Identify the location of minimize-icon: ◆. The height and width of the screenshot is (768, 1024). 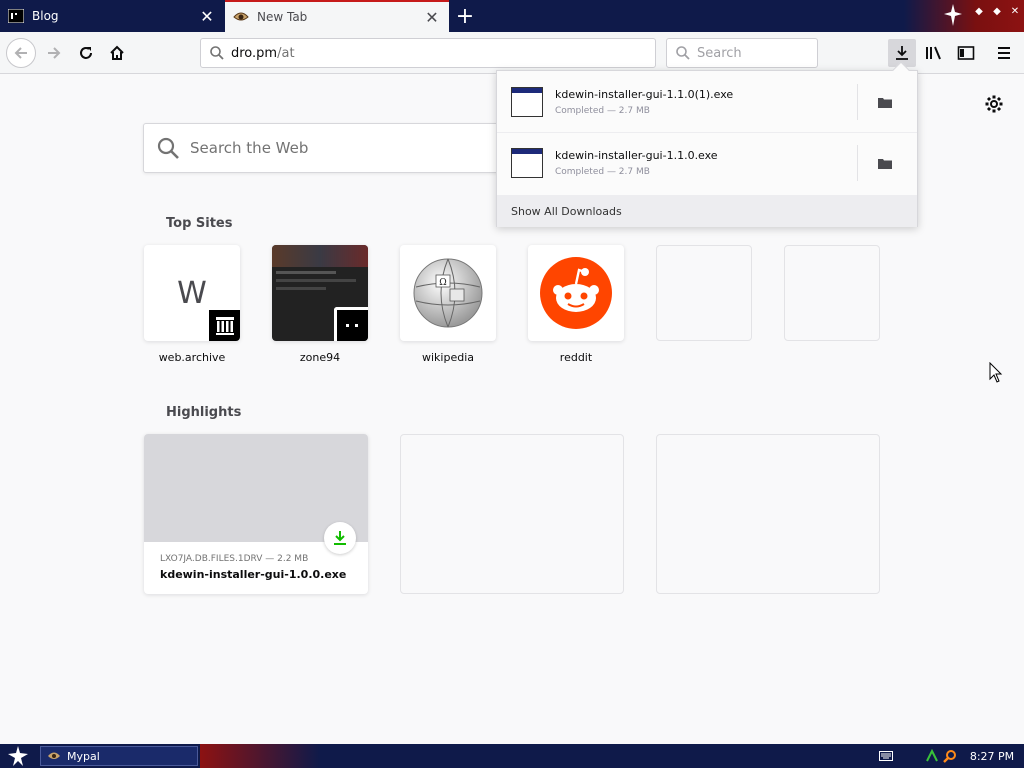
(979, 11).